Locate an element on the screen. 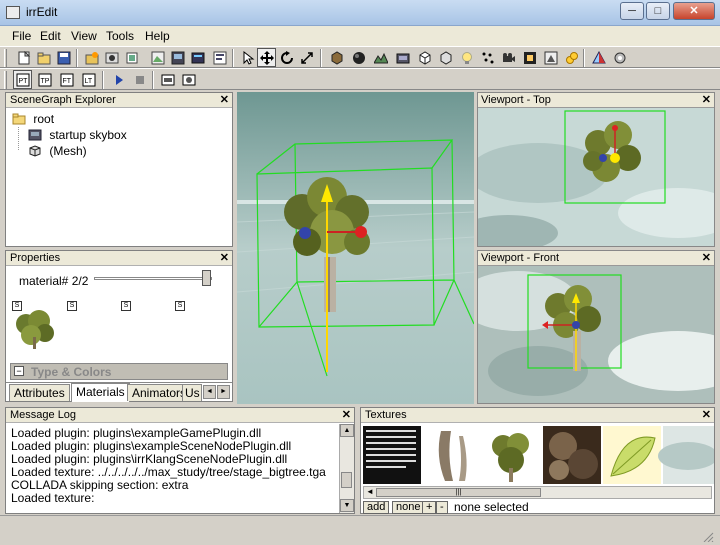 The width and height of the screenshot is (720, 545). main-toolbar is located at coordinates (360, 57).